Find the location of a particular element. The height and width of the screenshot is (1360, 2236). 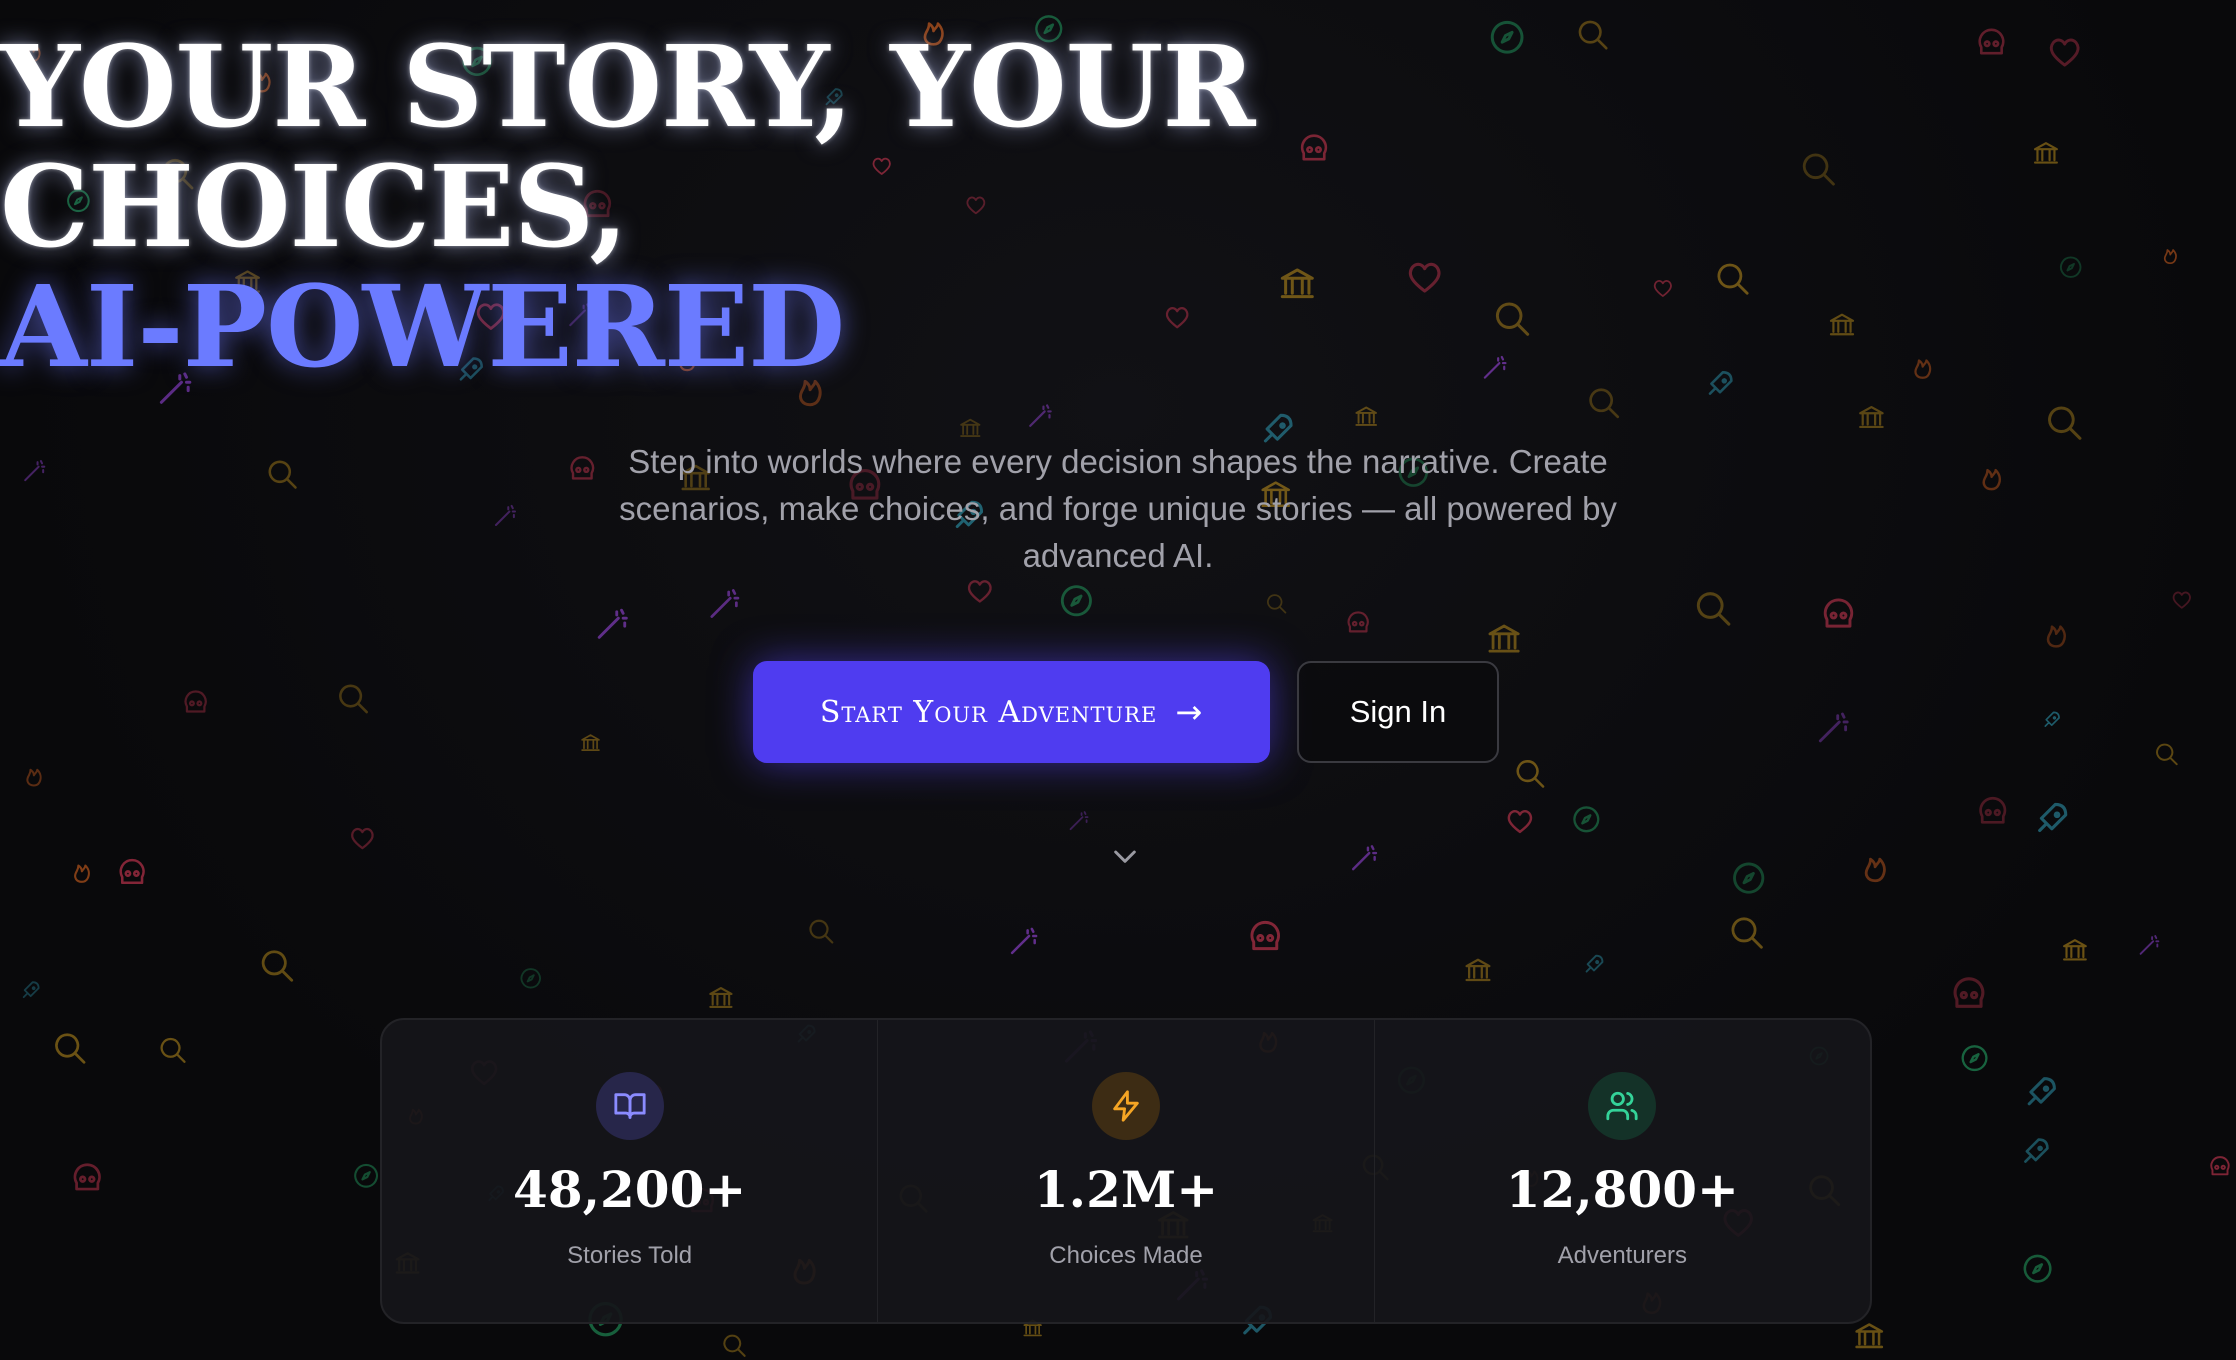

stat-adventurers: 12,800+ Adventurers is located at coordinates (1621, 1171).